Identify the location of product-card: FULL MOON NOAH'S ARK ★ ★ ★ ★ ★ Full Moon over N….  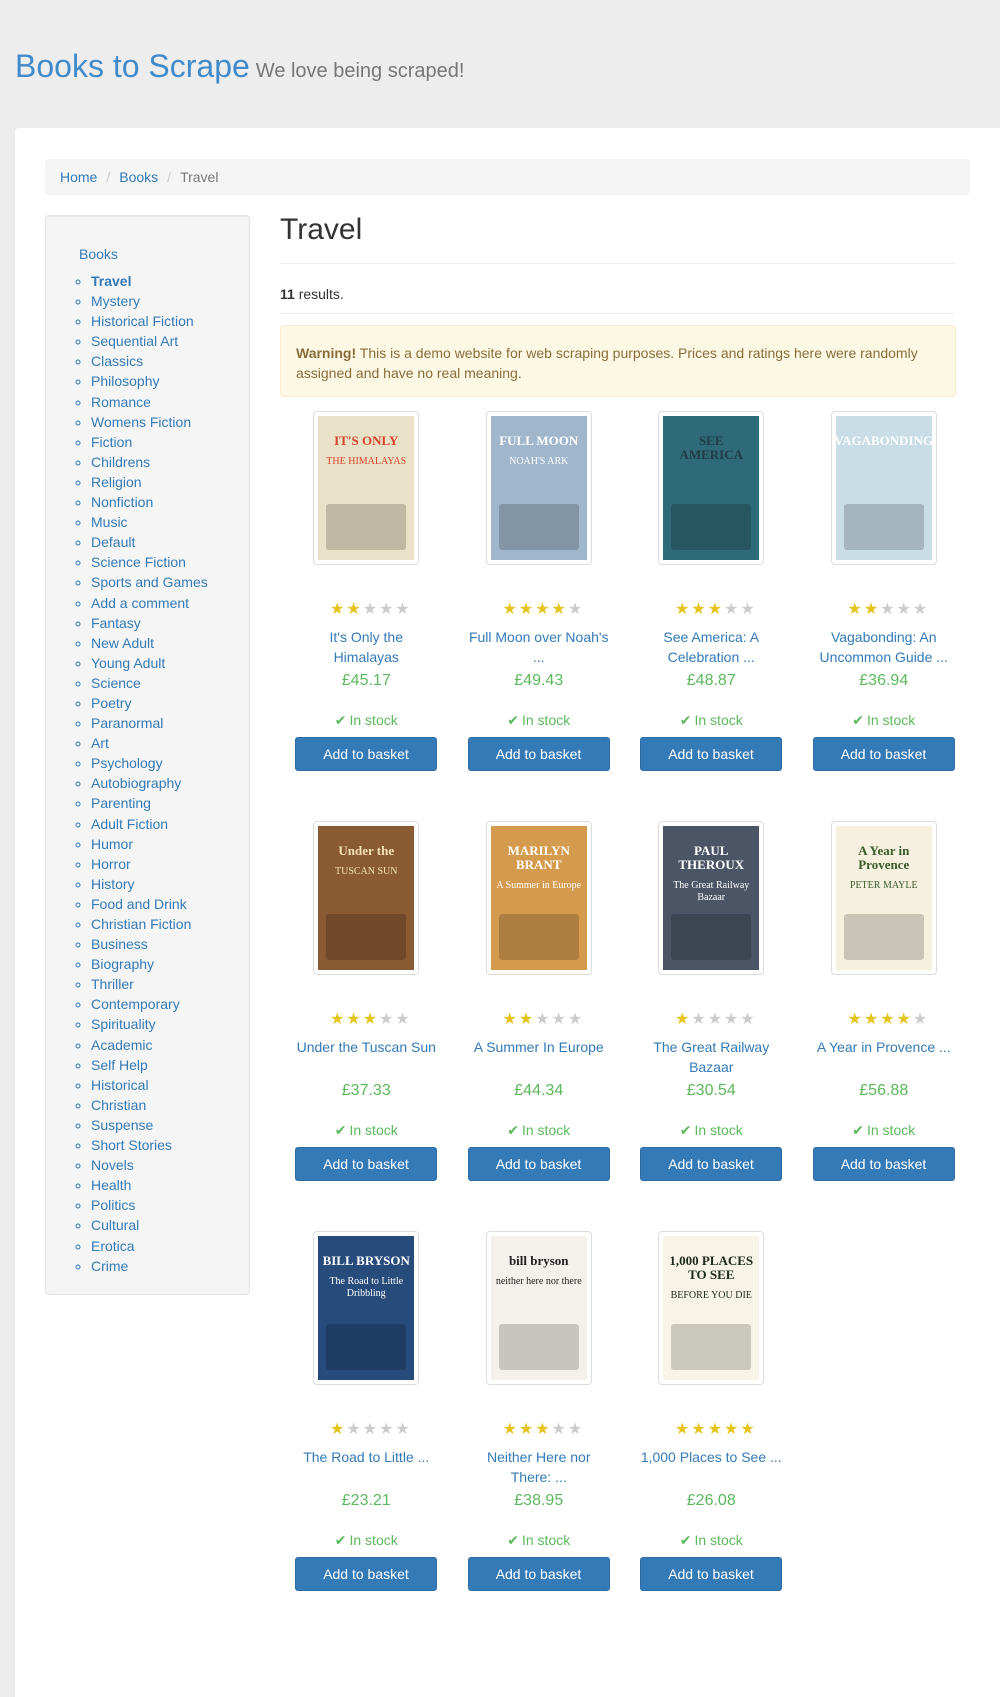
(539, 612).